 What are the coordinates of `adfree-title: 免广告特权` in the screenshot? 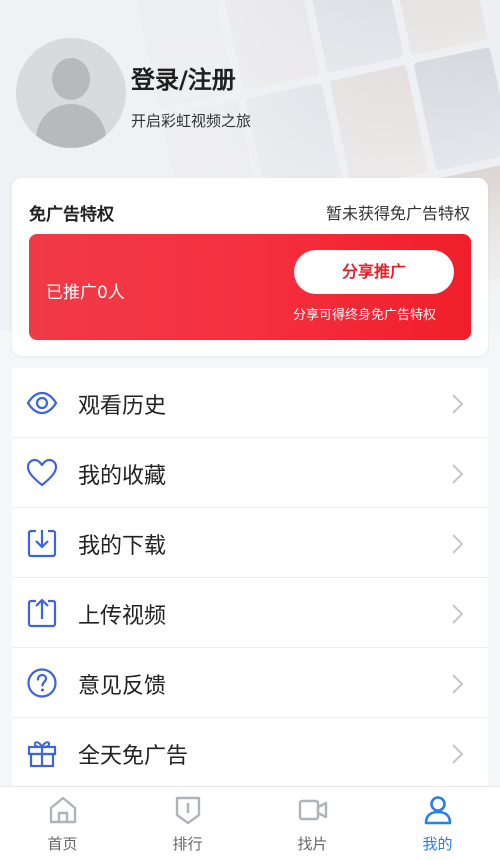 It's located at (71, 215).